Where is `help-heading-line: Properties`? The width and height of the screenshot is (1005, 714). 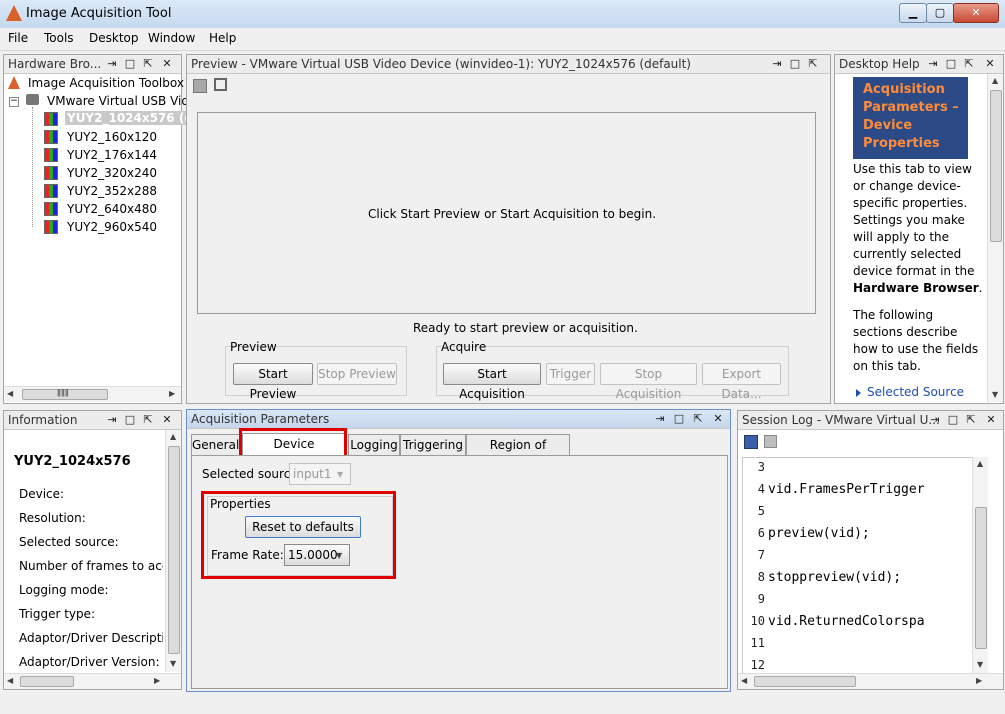
help-heading-line: Properties is located at coordinates (901, 143).